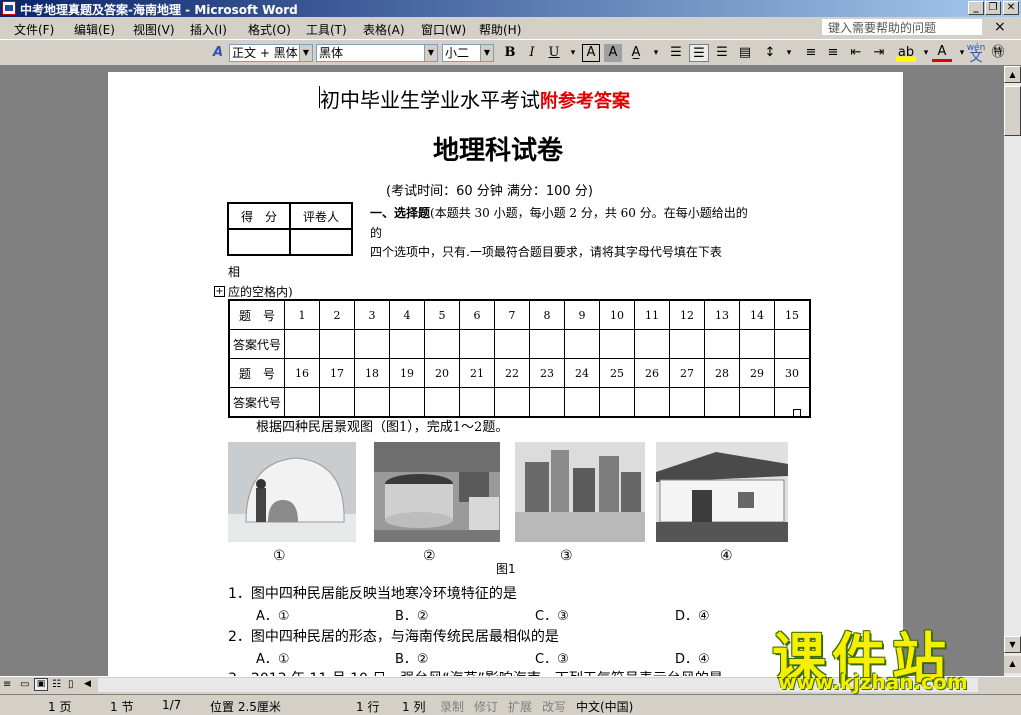  What do you see at coordinates (321, 242) in the screenshot?
I see `grader-cell` at bounding box center [321, 242].